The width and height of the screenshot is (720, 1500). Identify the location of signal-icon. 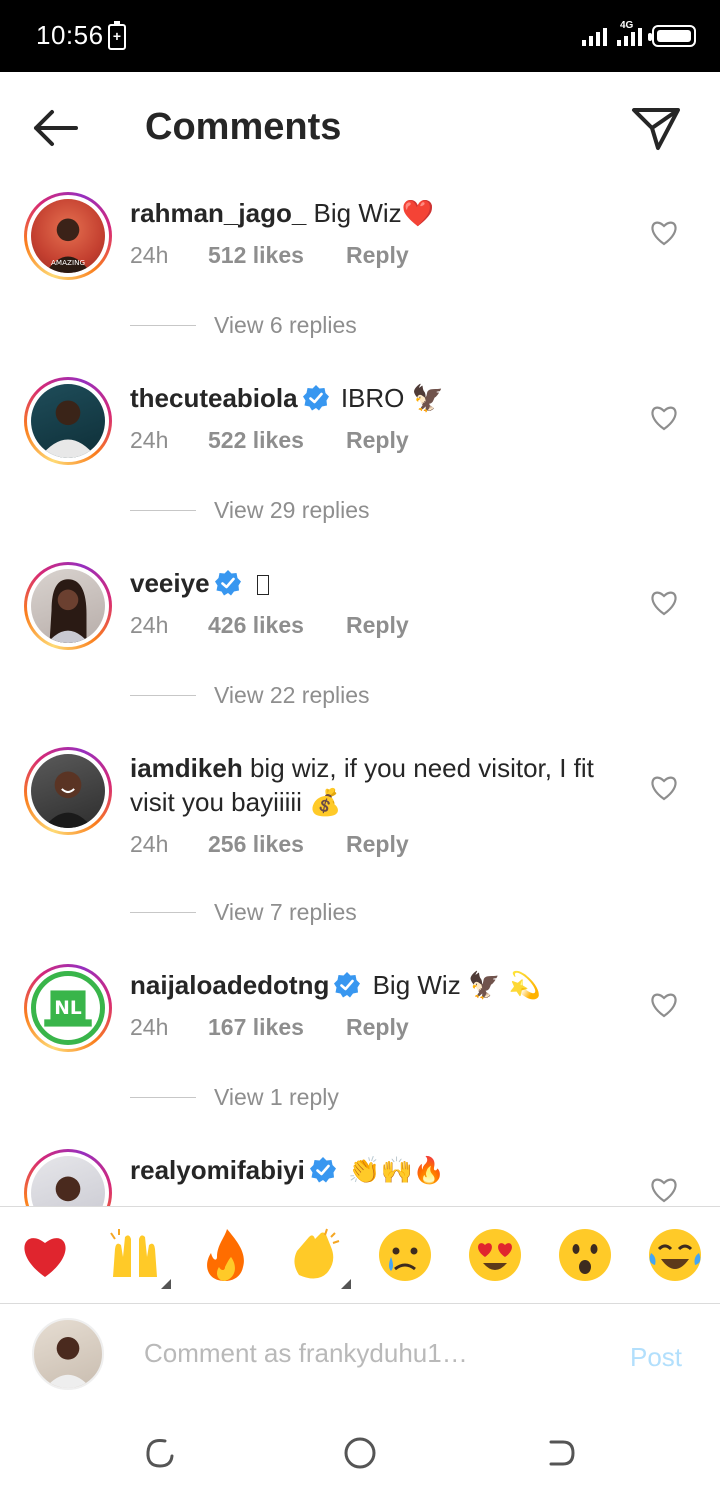
(594, 36).